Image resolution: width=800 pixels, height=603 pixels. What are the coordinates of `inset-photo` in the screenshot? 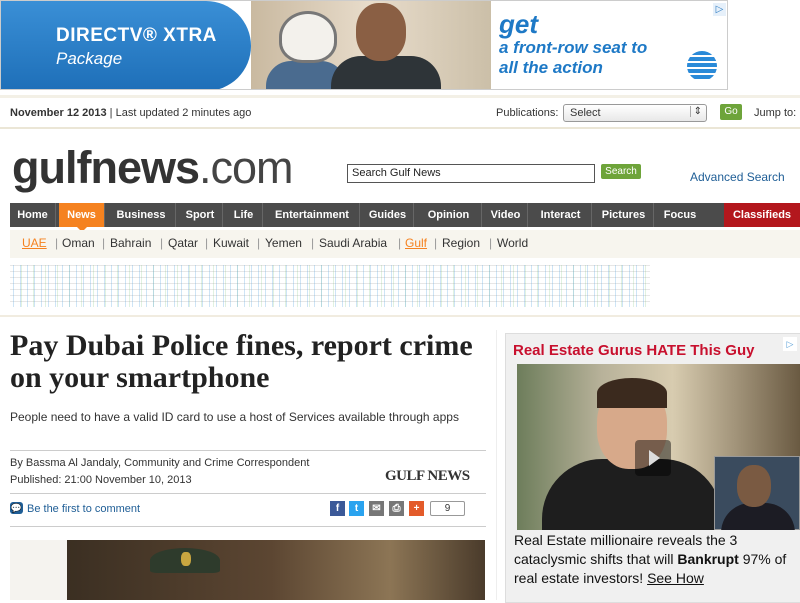 It's located at (757, 493).